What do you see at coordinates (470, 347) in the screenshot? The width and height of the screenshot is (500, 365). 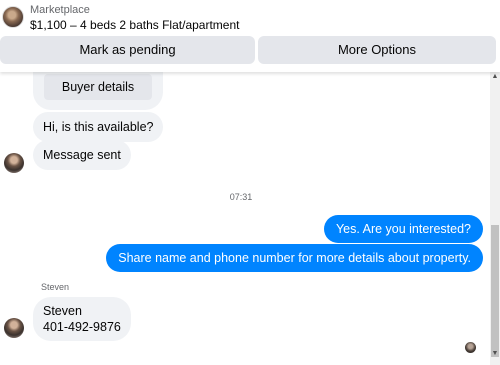 I see `read-receipt-avatar-icon` at bounding box center [470, 347].